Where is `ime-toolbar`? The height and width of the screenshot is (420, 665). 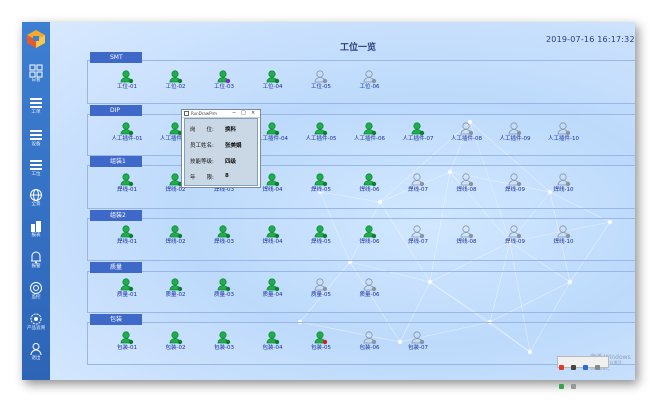 ime-toolbar is located at coordinates (583, 372).